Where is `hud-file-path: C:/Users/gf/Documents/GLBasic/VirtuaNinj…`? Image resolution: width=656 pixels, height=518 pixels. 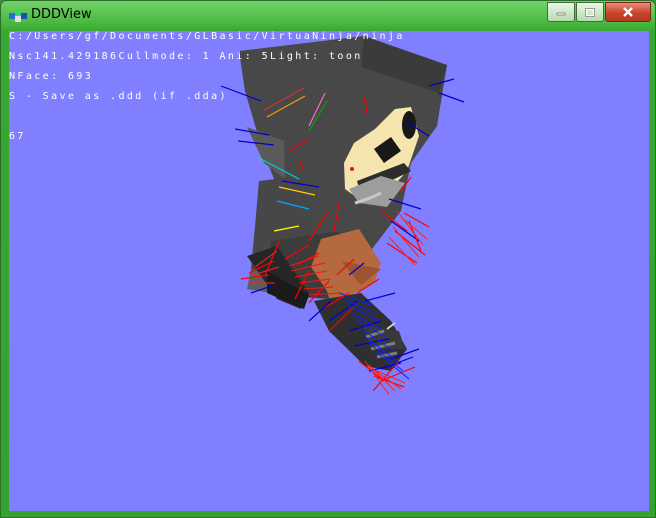
hud-file-path: C:/Users/gf/Documents/GLBasic/VirtuaNinj… is located at coordinates (207, 36).